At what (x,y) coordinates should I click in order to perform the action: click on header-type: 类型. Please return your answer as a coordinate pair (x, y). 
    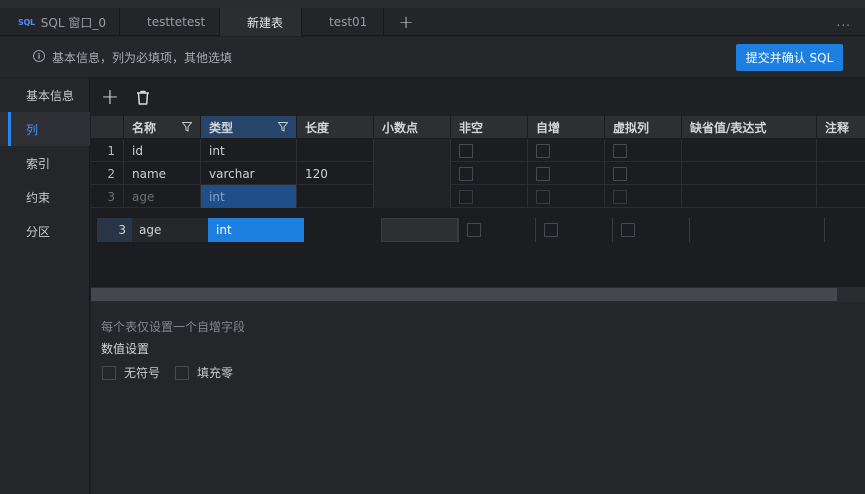
    Looking at the image, I should click on (249, 127).